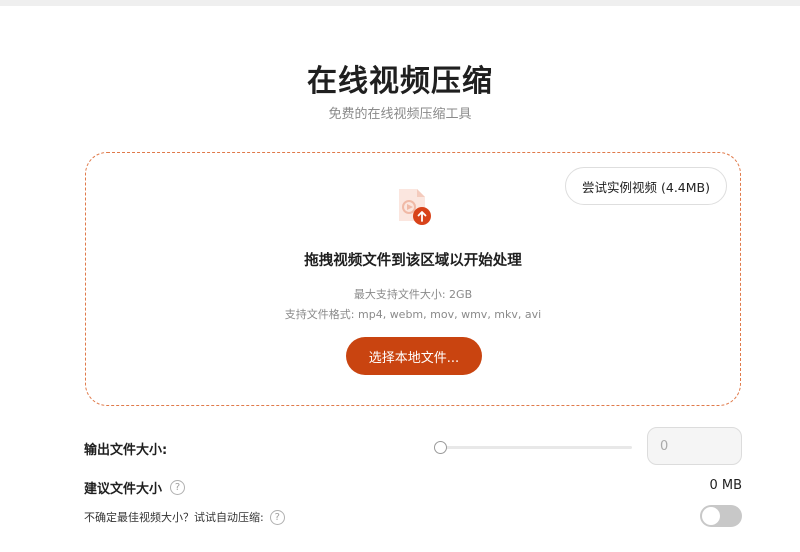 This screenshot has width=800, height=552. I want to click on page-subtitle: 免费的在线视频压缩工具, so click(400, 114).